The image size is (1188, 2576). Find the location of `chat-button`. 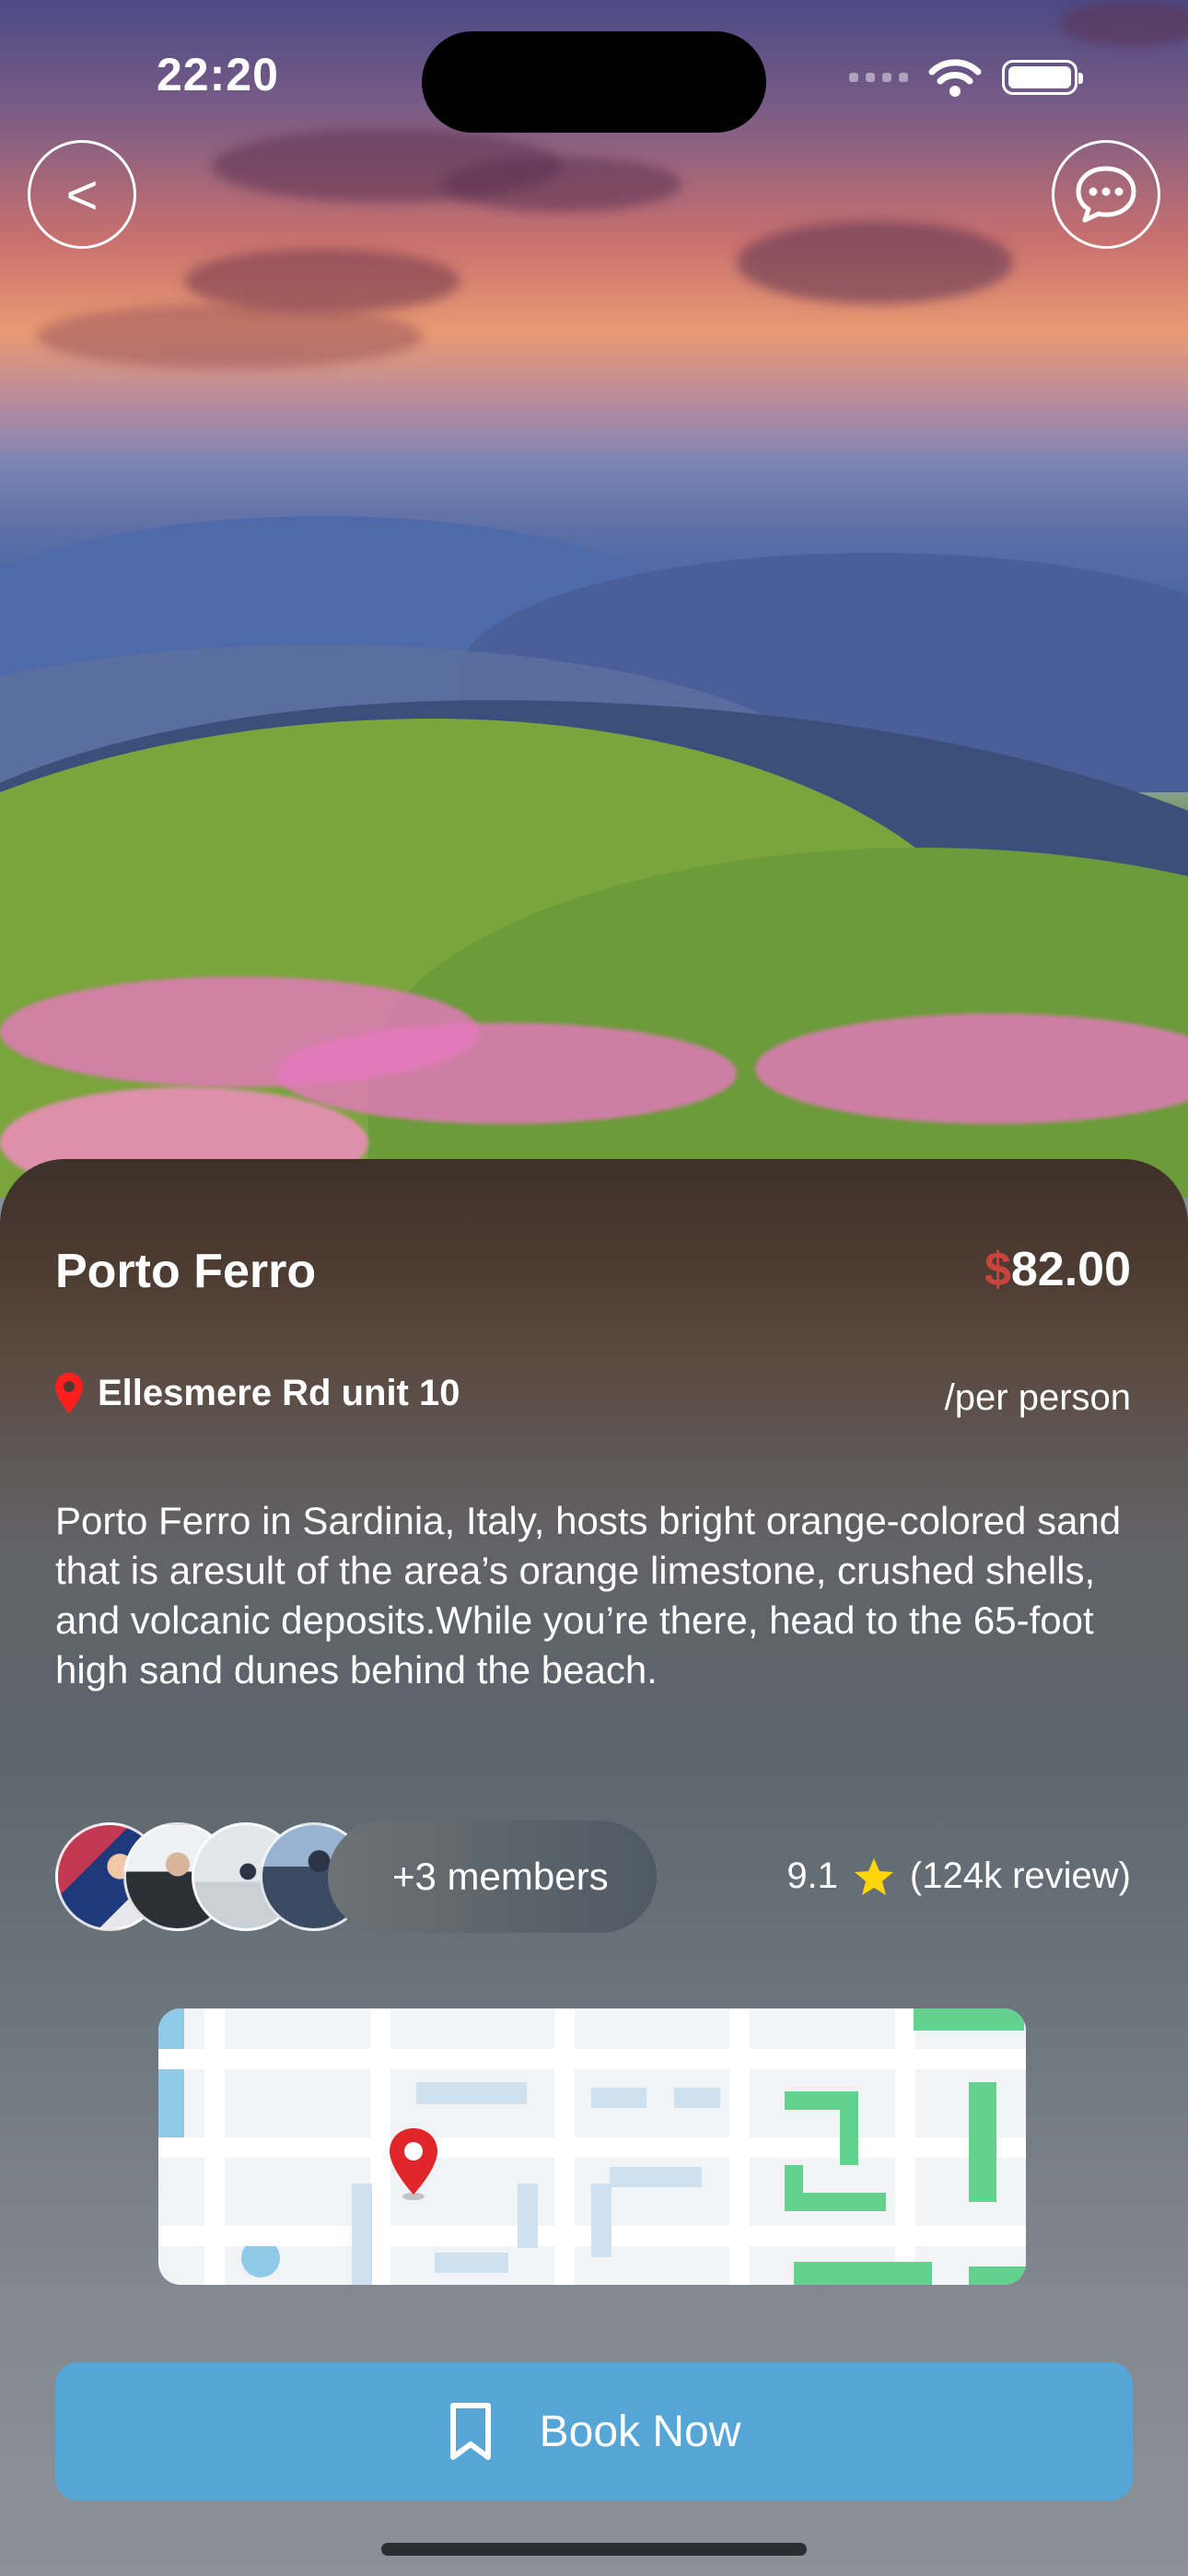

chat-button is located at coordinates (1106, 195).